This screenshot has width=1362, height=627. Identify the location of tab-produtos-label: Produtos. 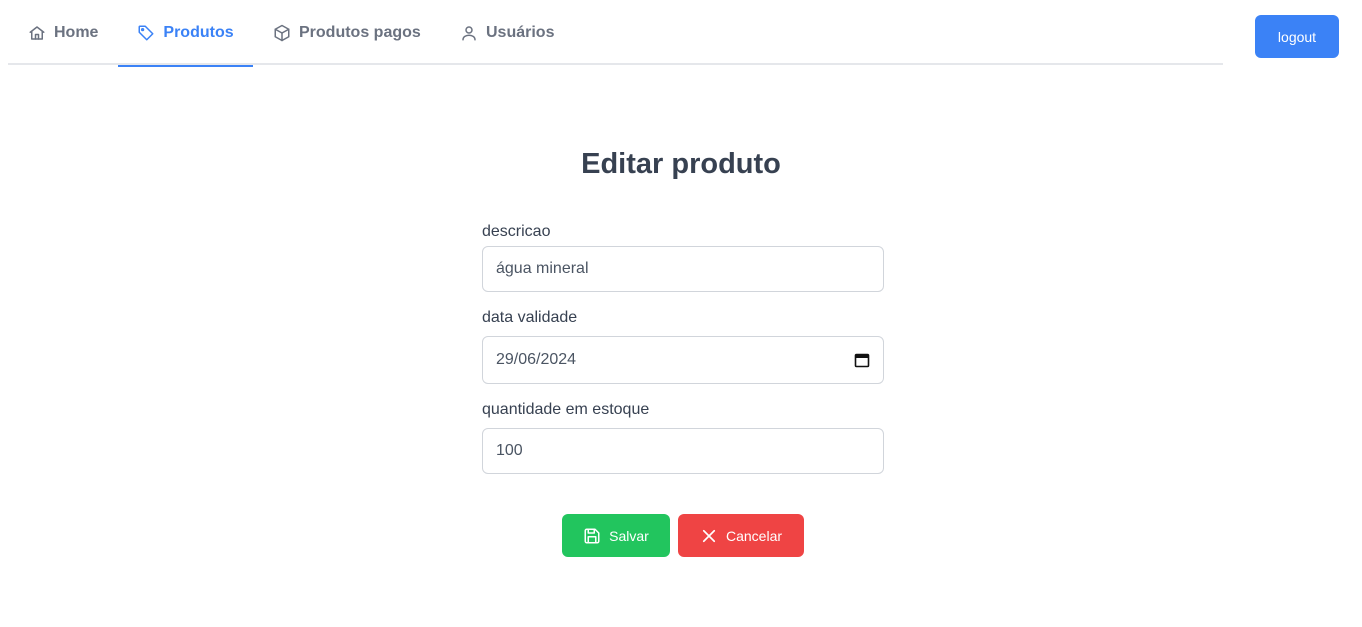
(198, 32).